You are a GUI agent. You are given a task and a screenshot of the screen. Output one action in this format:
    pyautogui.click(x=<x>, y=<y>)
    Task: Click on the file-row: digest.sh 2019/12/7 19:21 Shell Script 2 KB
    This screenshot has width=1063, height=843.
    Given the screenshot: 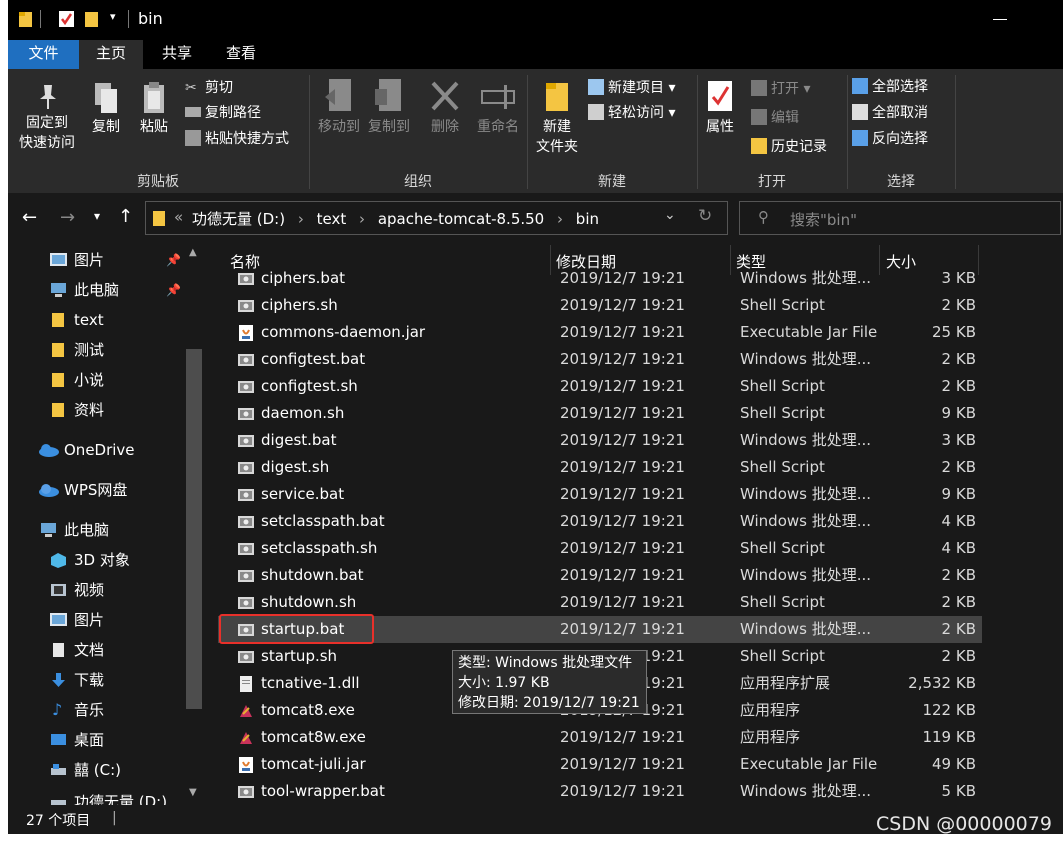 What is the action you would take?
    pyautogui.click(x=600, y=467)
    